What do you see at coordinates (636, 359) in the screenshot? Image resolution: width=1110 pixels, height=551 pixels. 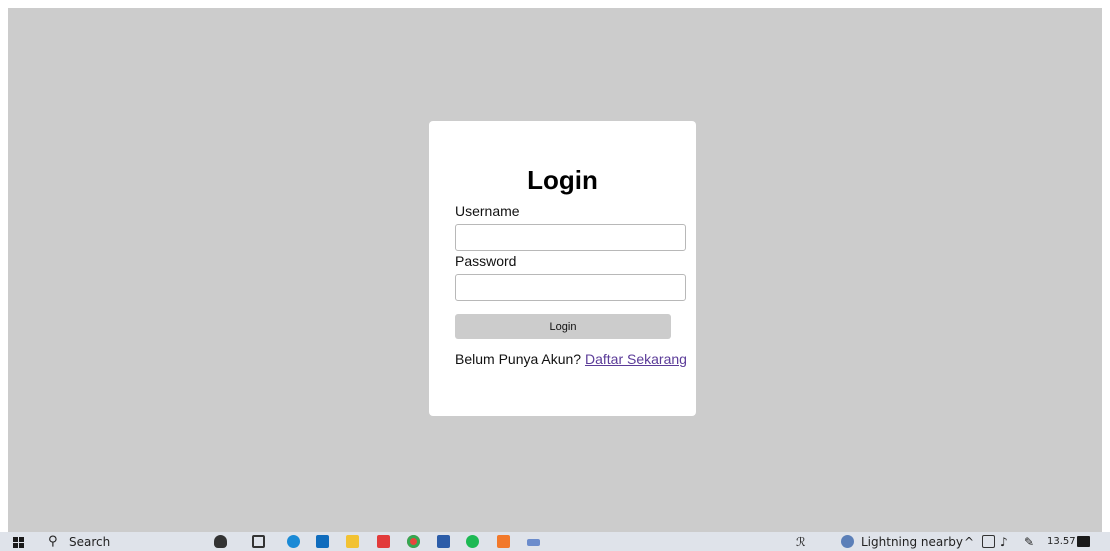 I see `register-link: Daftar Sekarang` at bounding box center [636, 359].